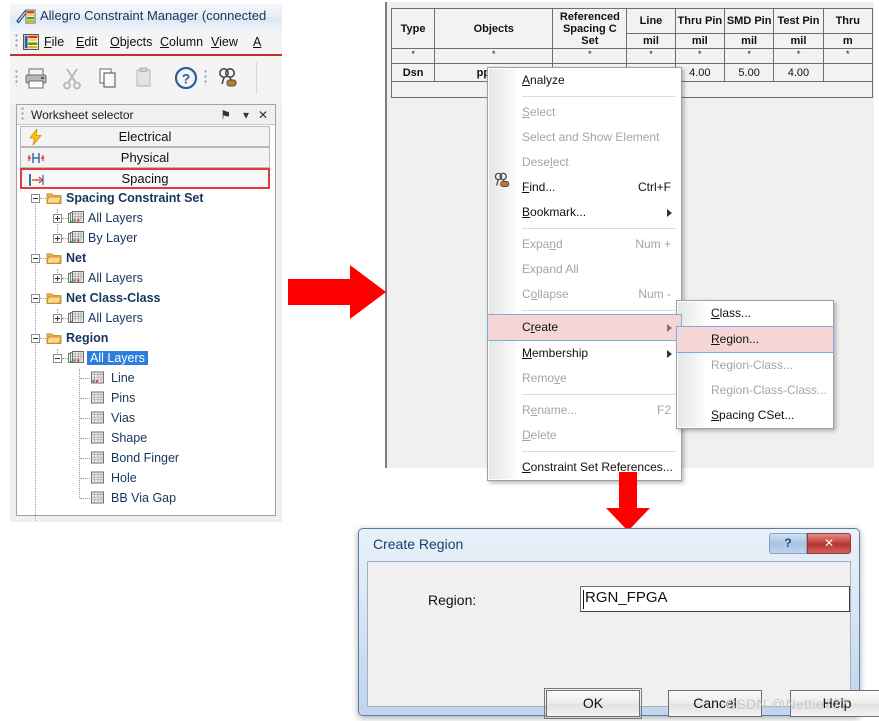 This screenshot has height=721, width=879. What do you see at coordinates (584, 378) in the screenshot?
I see `context-menu-item-remove: Remove` at bounding box center [584, 378].